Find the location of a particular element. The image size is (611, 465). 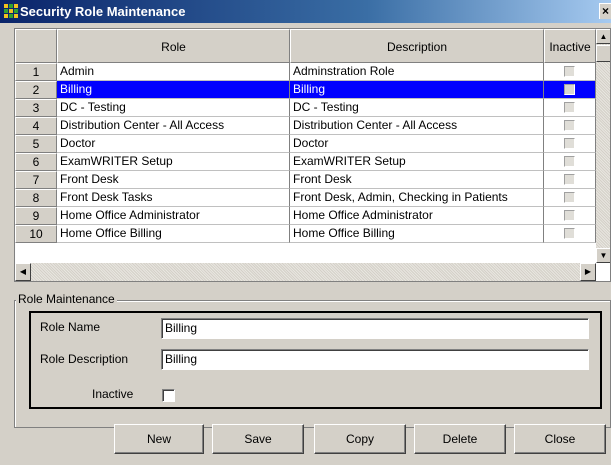

table-row: 3 DC - Testing DC - Testing is located at coordinates (305, 108).